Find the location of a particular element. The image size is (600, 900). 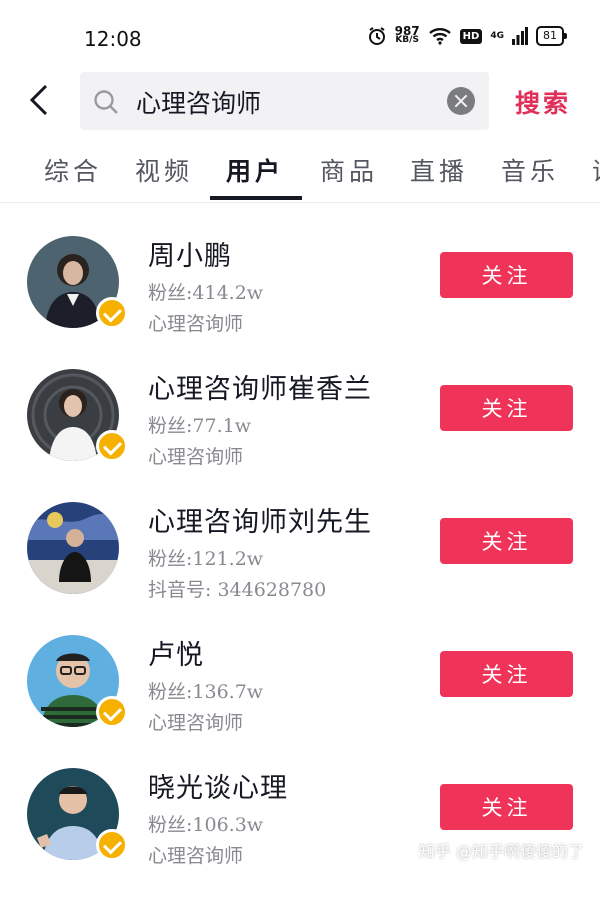

battery-icon: 81 is located at coordinates (551, 36).